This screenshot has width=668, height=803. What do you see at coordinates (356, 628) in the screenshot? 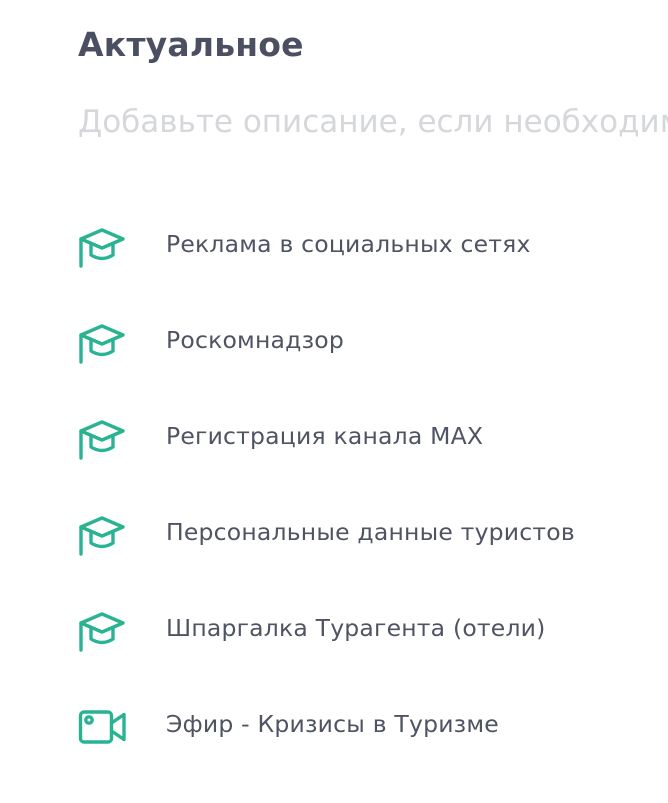
I see `list-item-label: Шпаргалка Турагента (отели)` at bounding box center [356, 628].